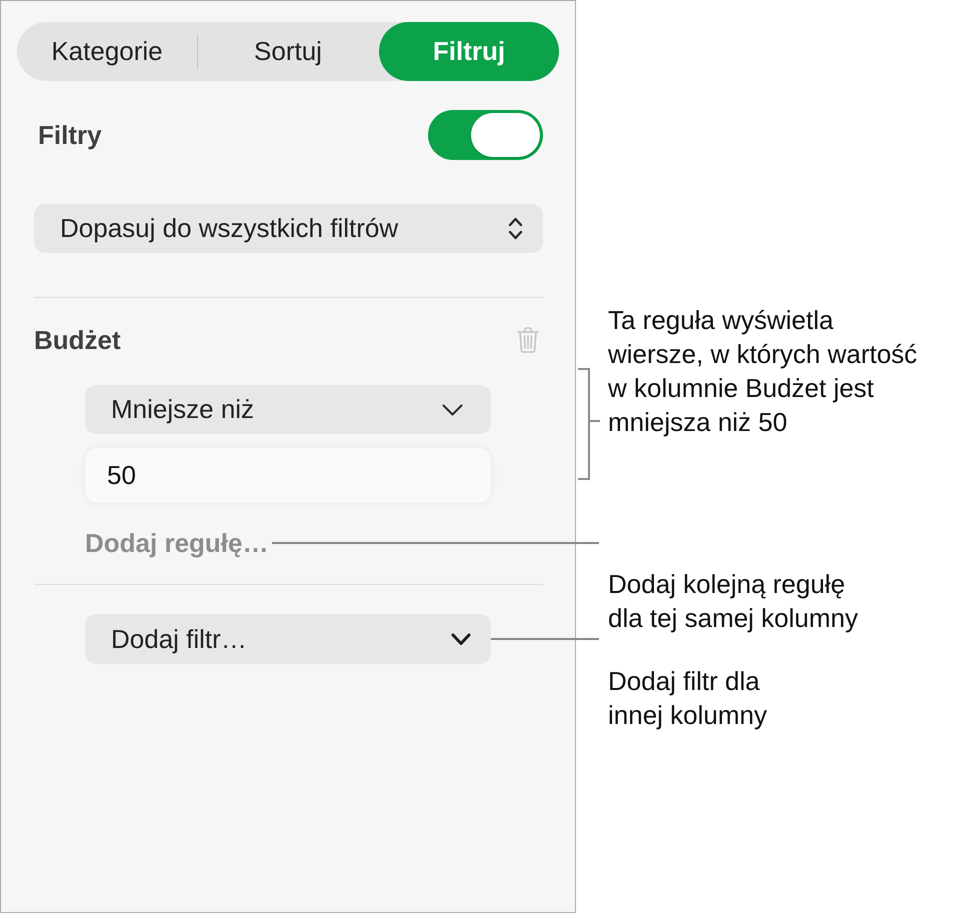  Describe the element at coordinates (288, 409) in the screenshot. I see `condition-dropdown: Mniejsze niż` at that location.